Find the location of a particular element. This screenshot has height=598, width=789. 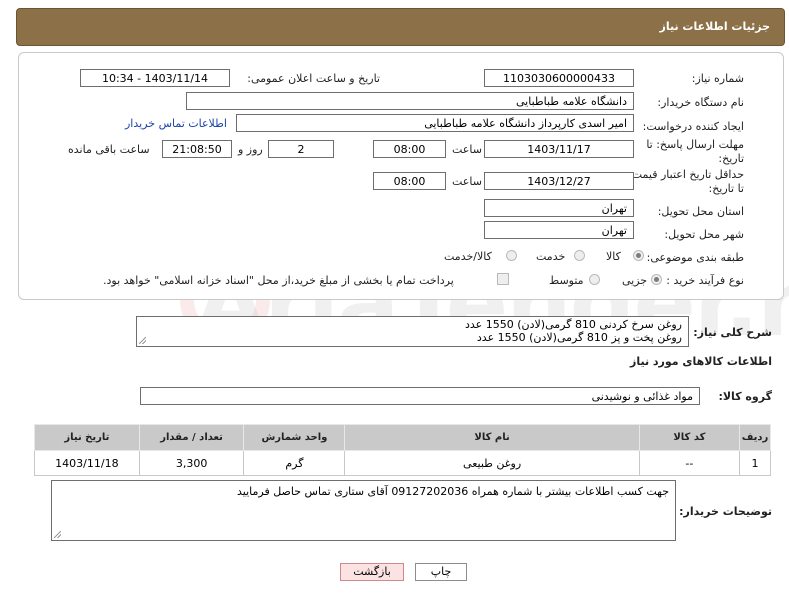

days-label: روز و is located at coordinates (250, 149).